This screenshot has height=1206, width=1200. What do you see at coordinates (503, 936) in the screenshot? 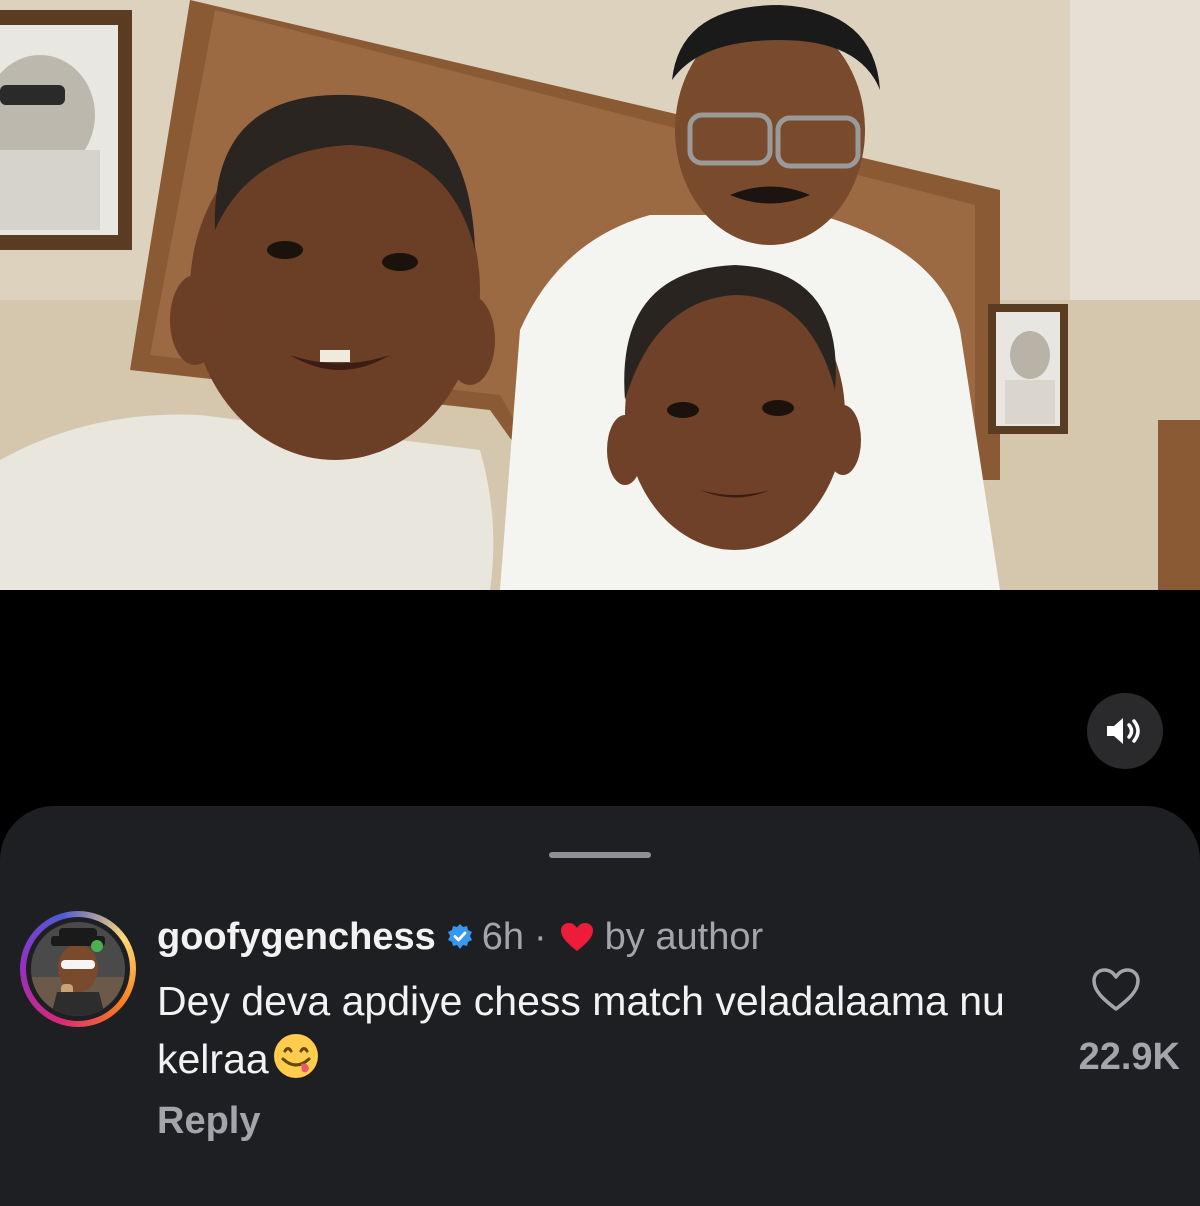
I see `comment-time: 6h` at bounding box center [503, 936].